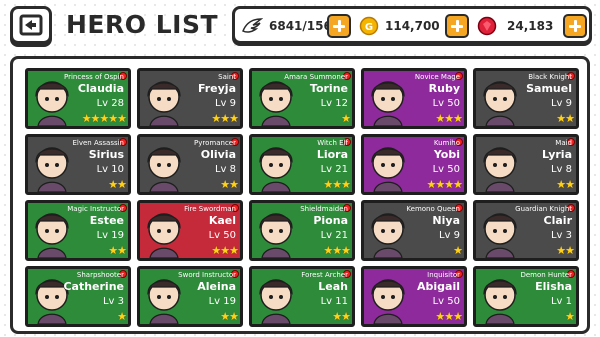 The height and width of the screenshot is (337, 600). What do you see at coordinates (100, 275) in the screenshot?
I see `hero-title: Sharpshooter` at bounding box center [100, 275].